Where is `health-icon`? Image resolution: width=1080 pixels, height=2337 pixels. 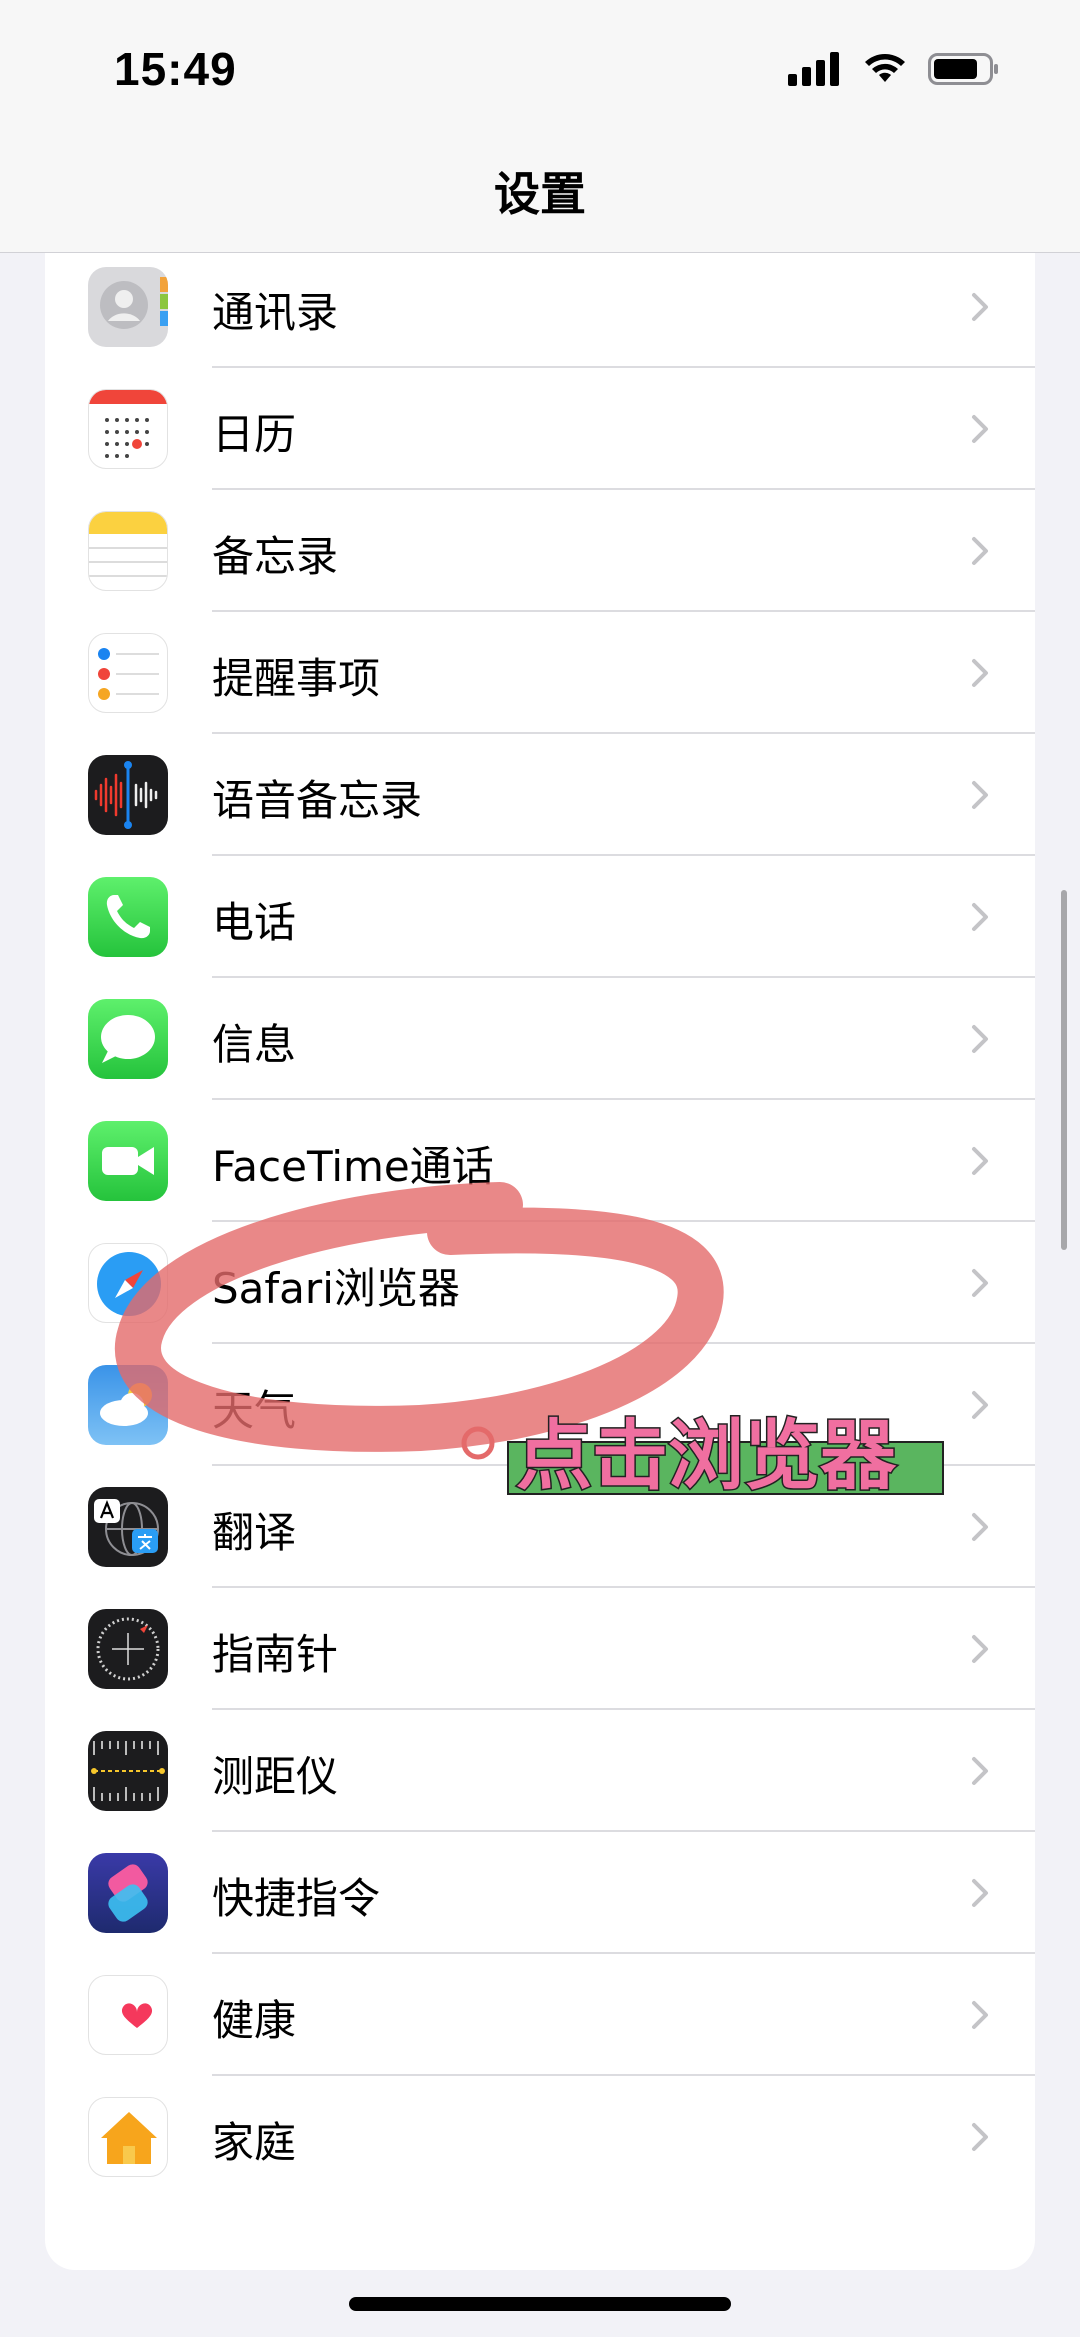 health-icon is located at coordinates (128, 2015).